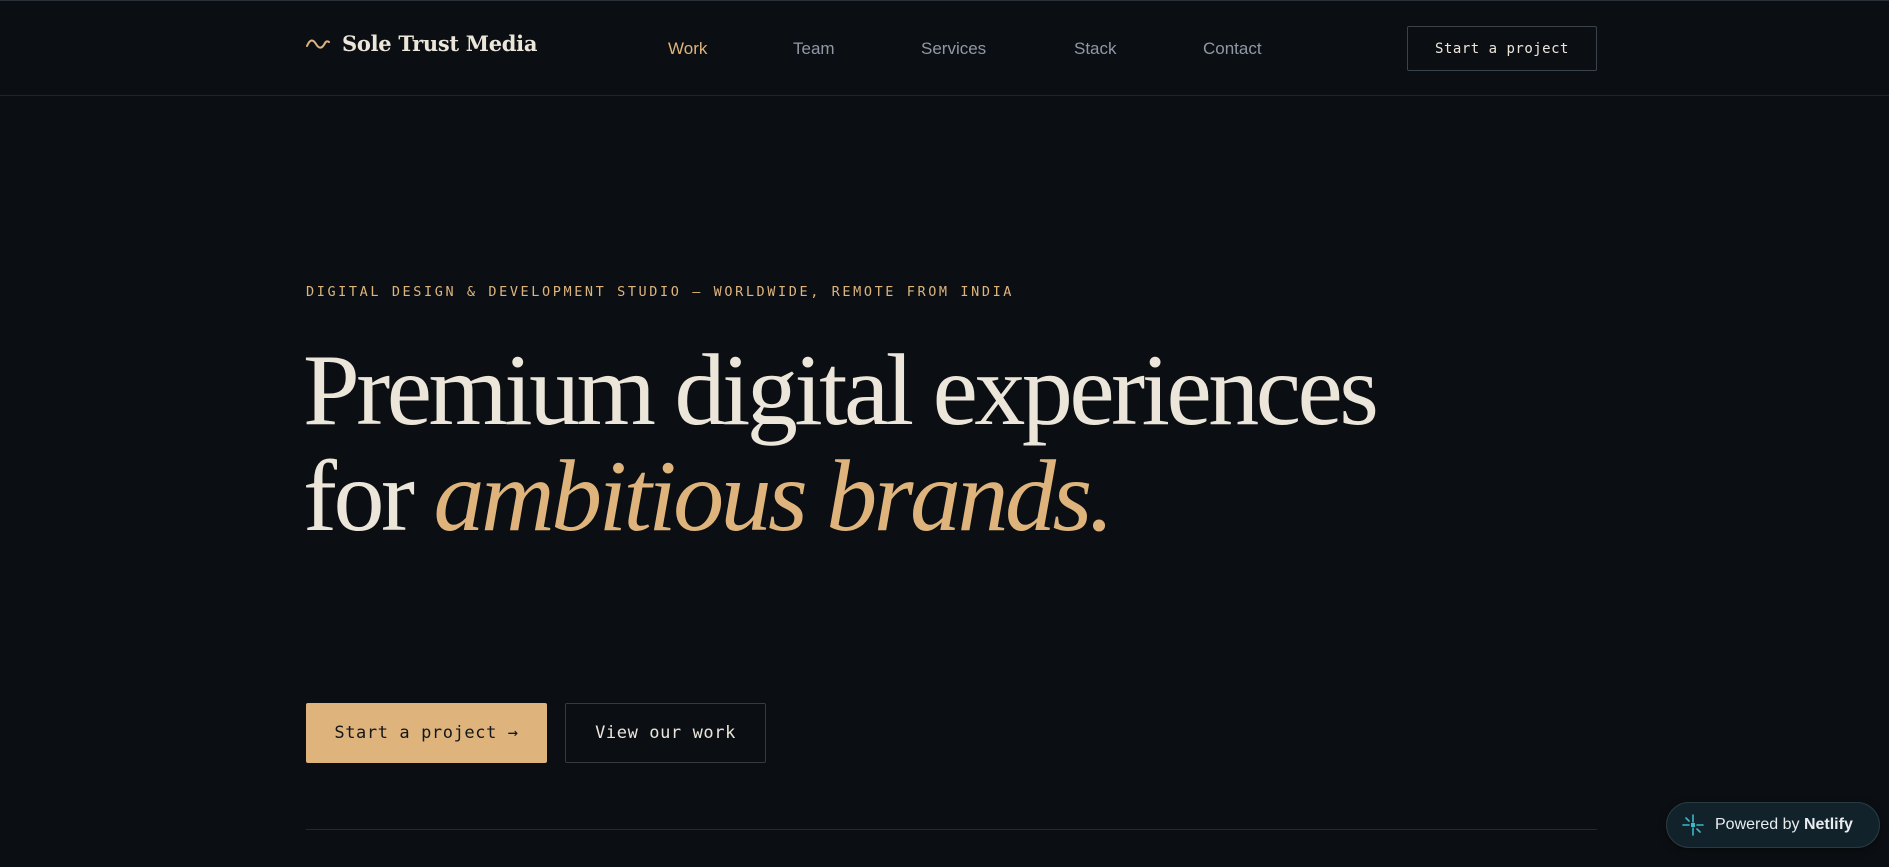 The width and height of the screenshot is (1889, 867). I want to click on netlify-icon, so click(1693, 825).